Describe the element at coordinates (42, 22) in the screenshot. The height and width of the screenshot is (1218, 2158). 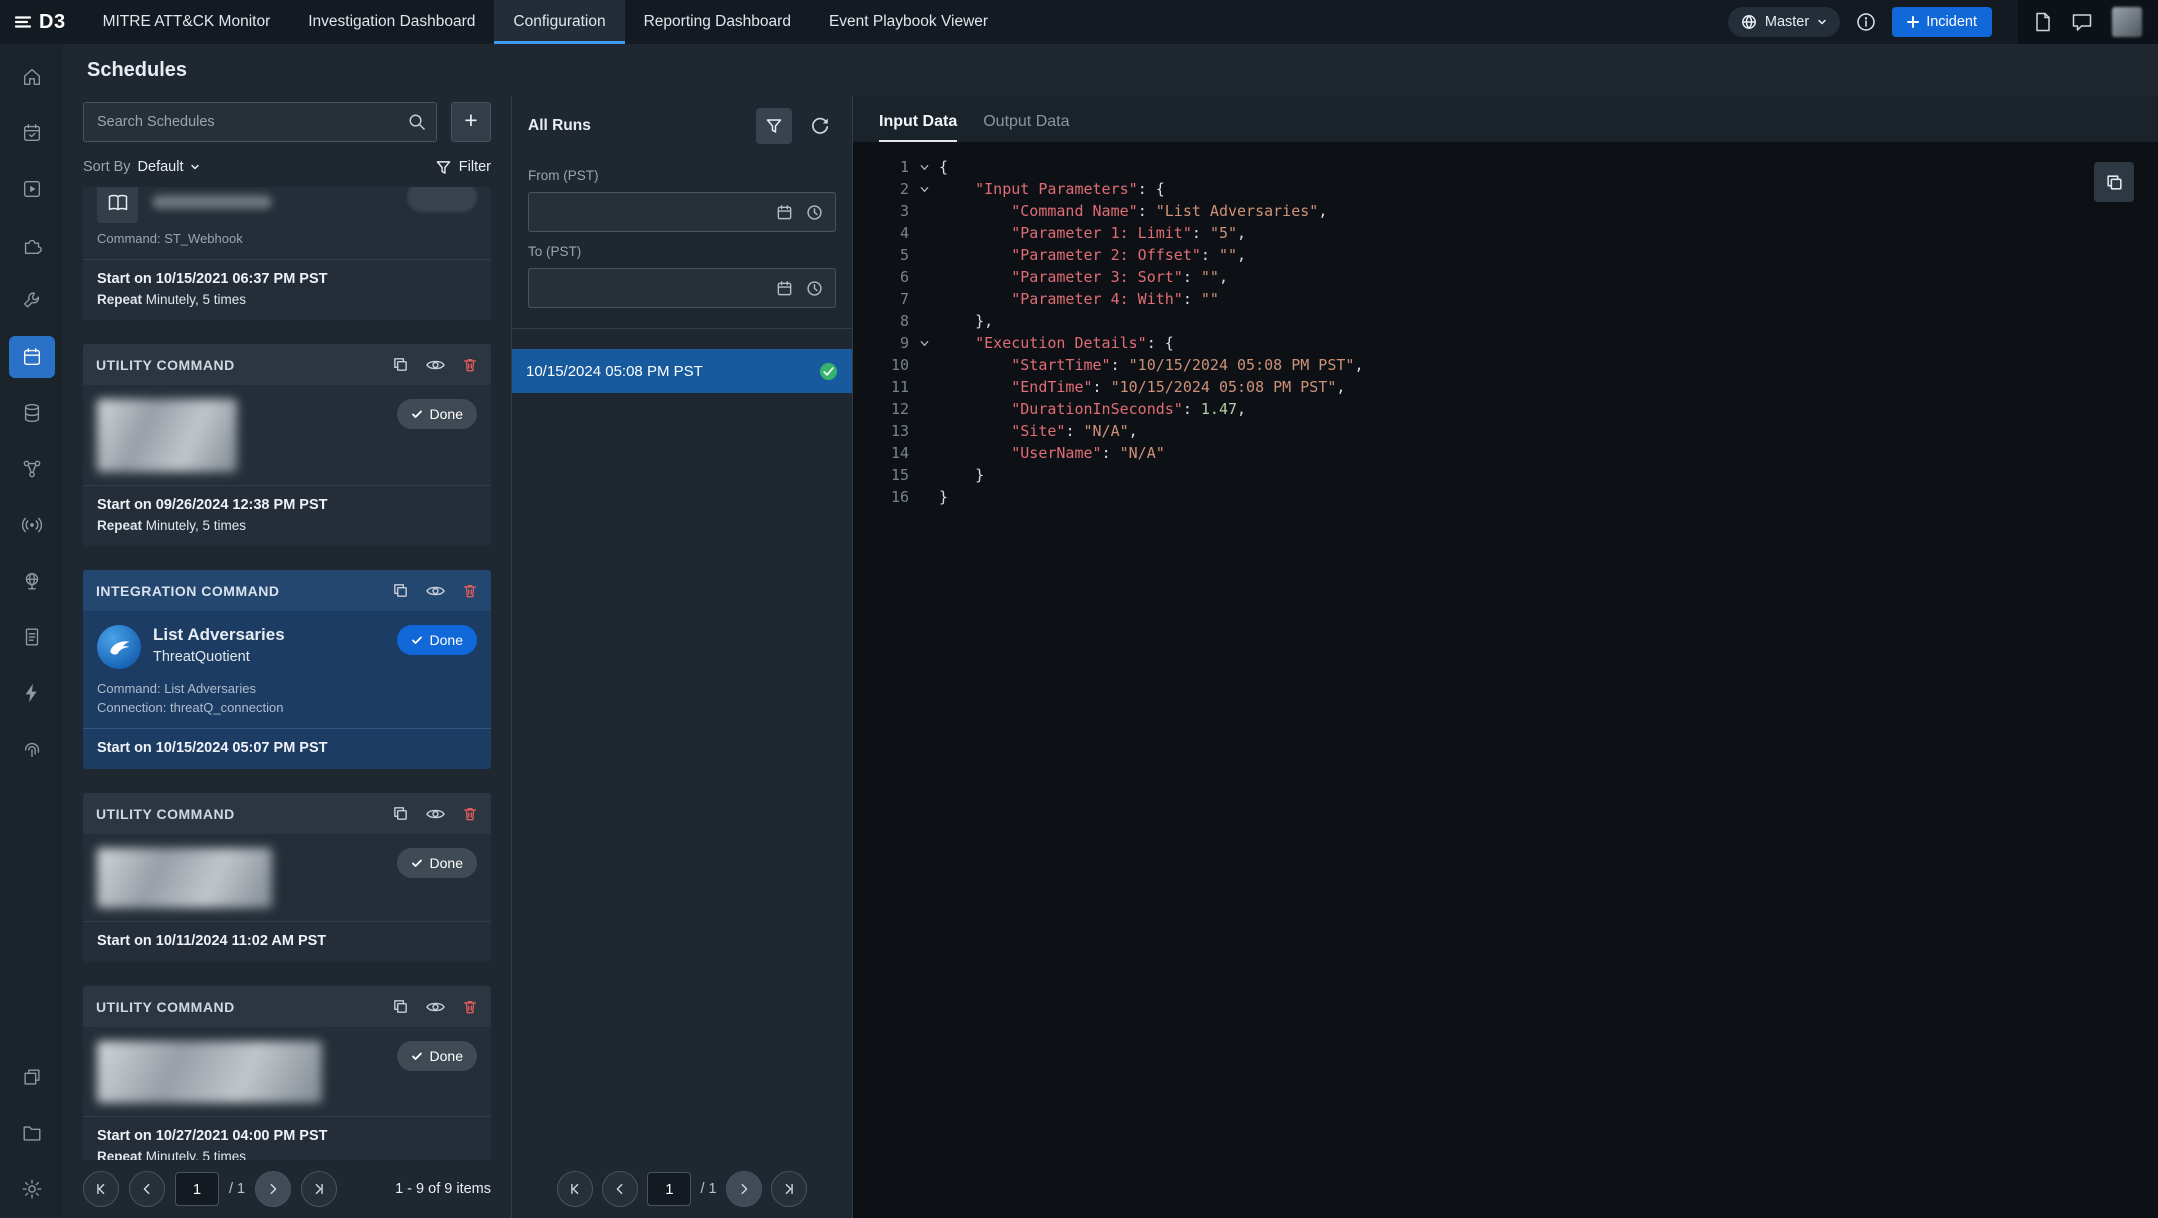
I see `d3-logo: D3` at that location.